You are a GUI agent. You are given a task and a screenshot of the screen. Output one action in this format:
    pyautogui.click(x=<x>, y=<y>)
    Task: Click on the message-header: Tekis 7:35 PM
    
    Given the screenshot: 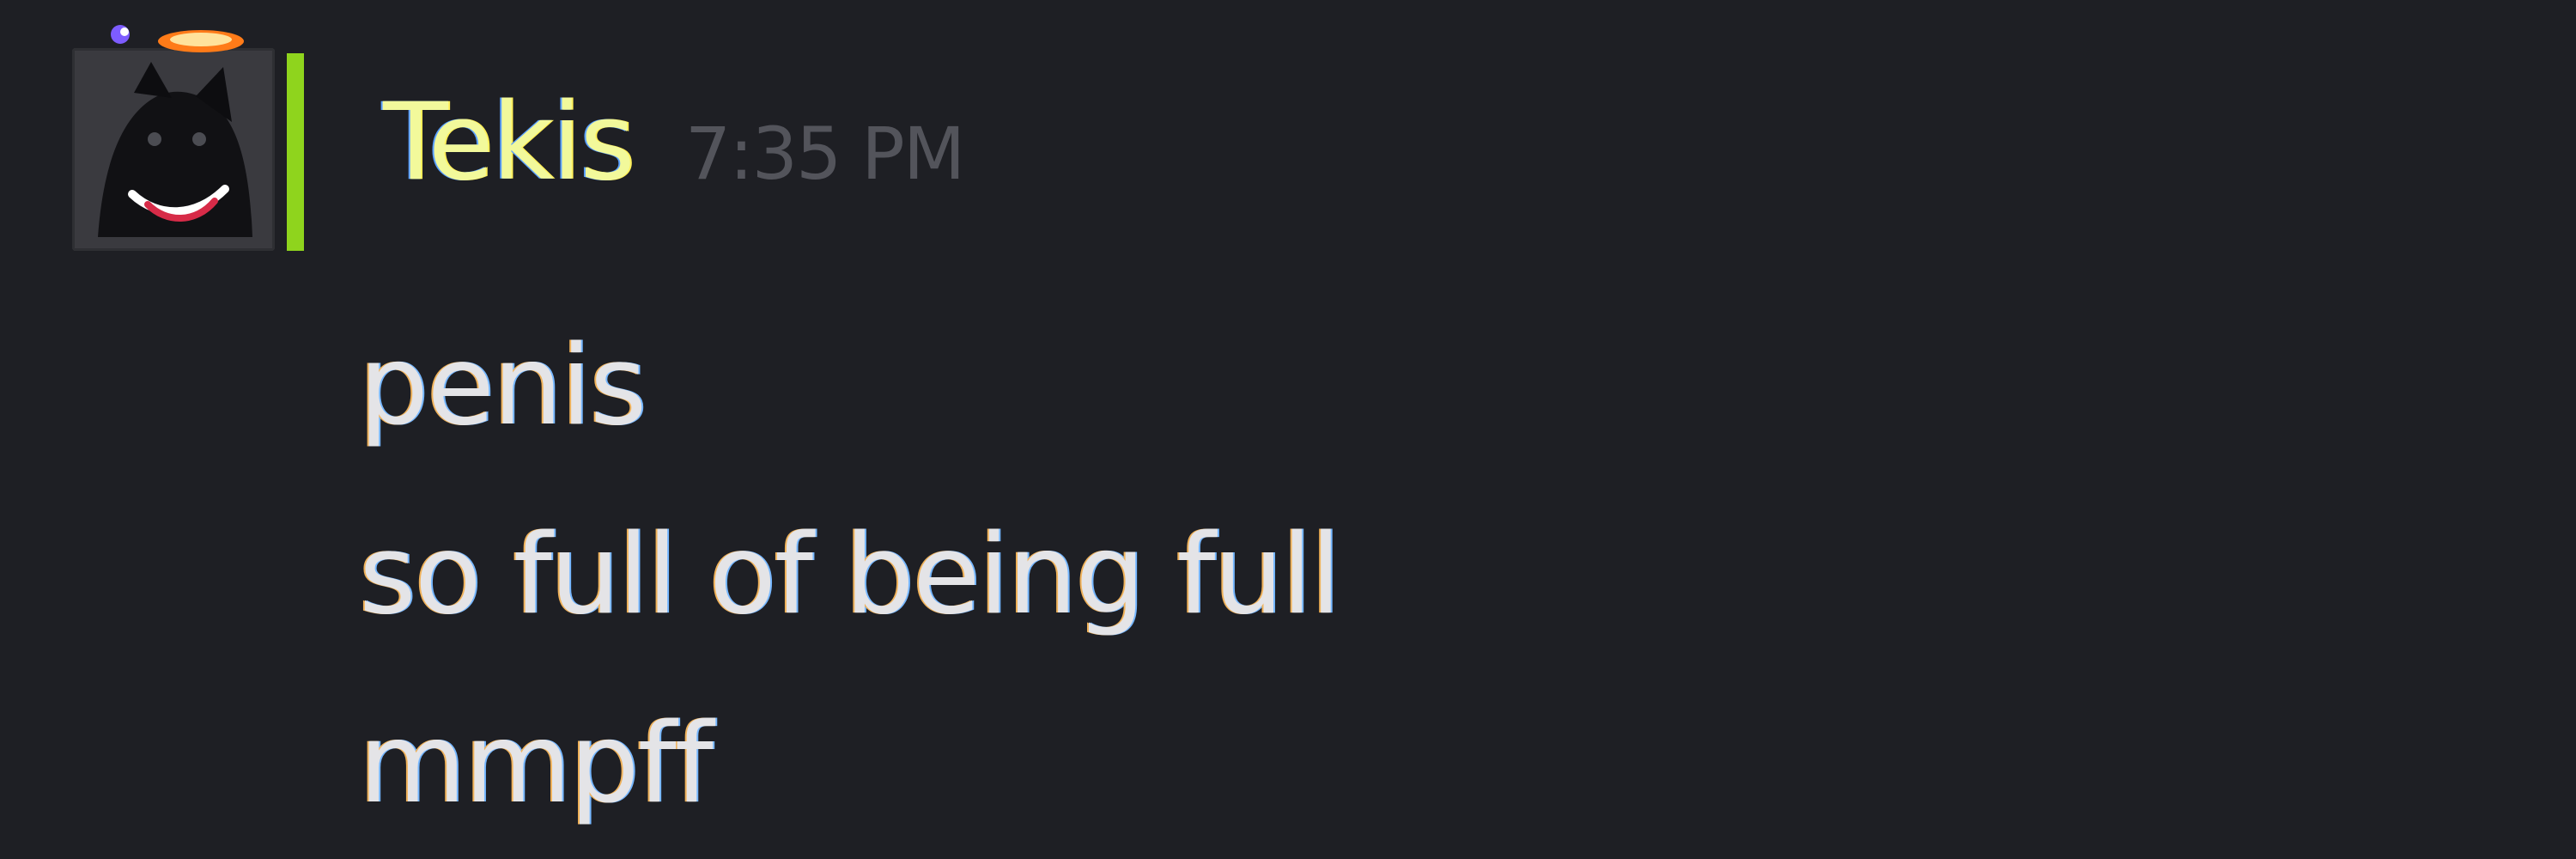 What is the action you would take?
    pyautogui.click(x=674, y=142)
    